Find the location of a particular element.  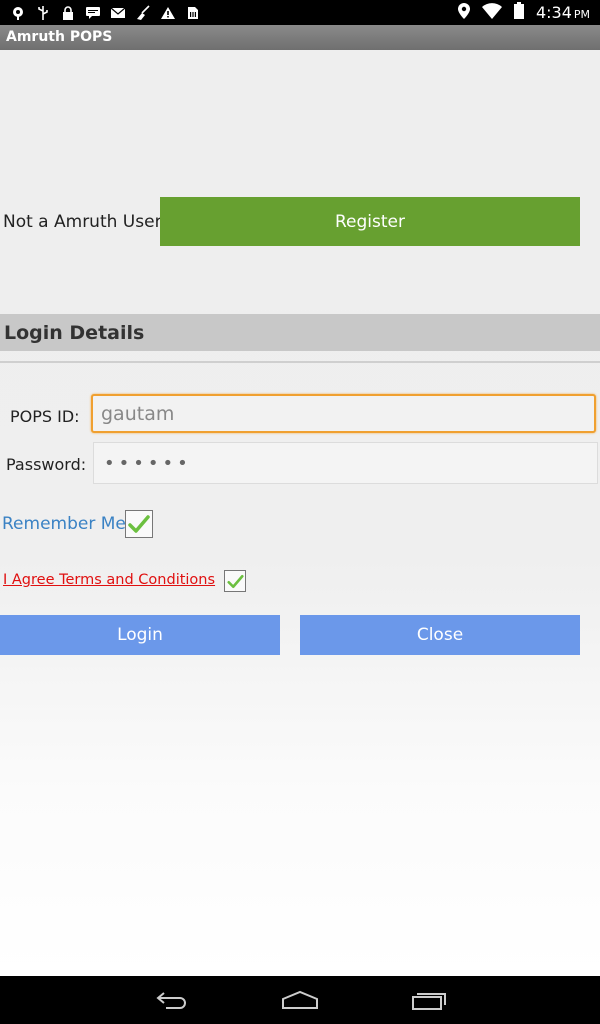

status-clock: 4:34 PM is located at coordinates (563, 12).